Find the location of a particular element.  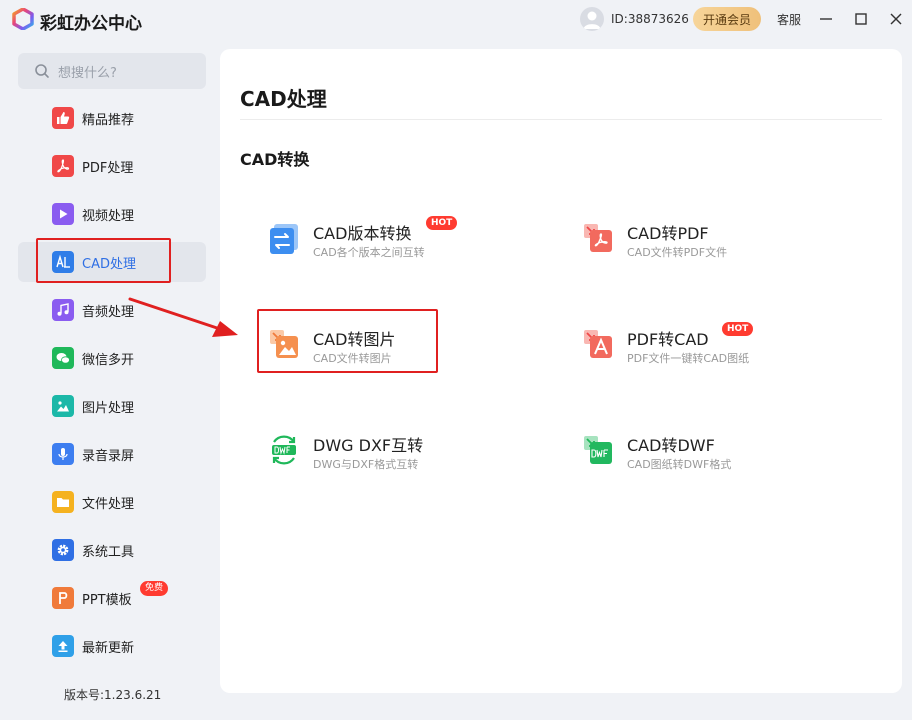

maximize-icon is located at coordinates (861, 19).